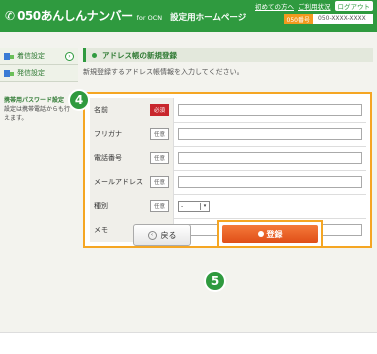 This screenshot has height=354, width=377. Describe the element at coordinates (204, 206) in the screenshot. I see `chevron-down-icon: ▾` at that location.